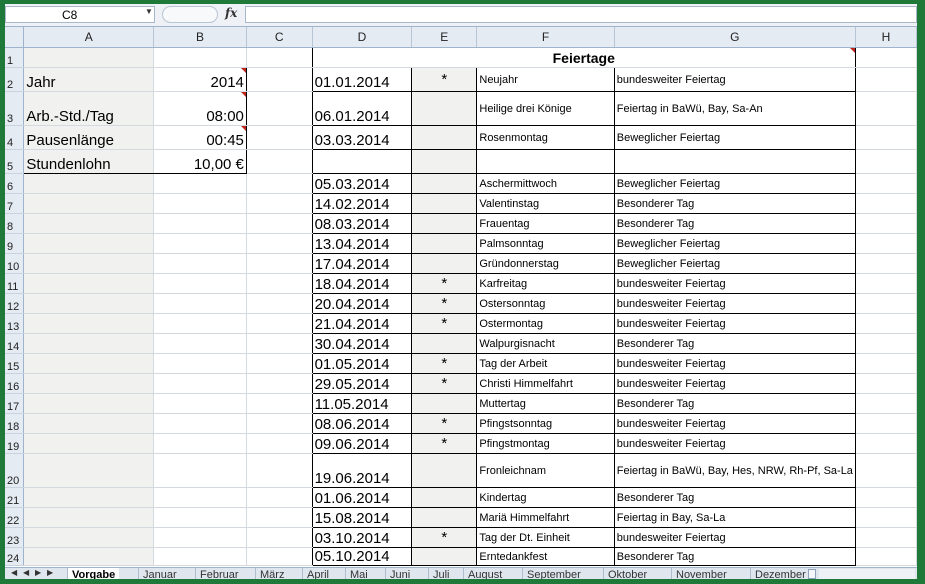  What do you see at coordinates (545, 443) in the screenshot?
I see `holiday-name: Pfingstmontag` at bounding box center [545, 443].